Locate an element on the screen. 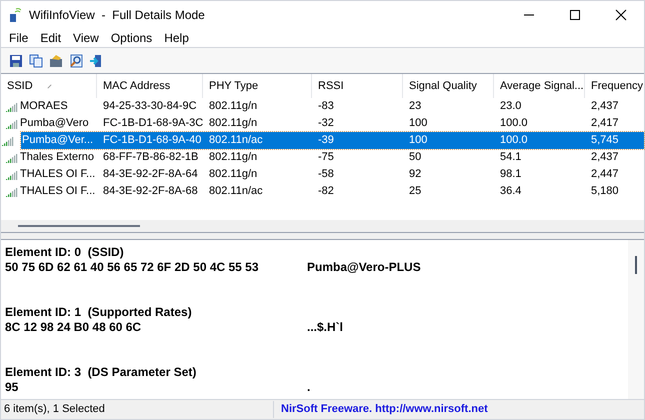 Image resolution: width=645 pixels, height=420 pixels. column-header: PHY Type is located at coordinates (257, 86).